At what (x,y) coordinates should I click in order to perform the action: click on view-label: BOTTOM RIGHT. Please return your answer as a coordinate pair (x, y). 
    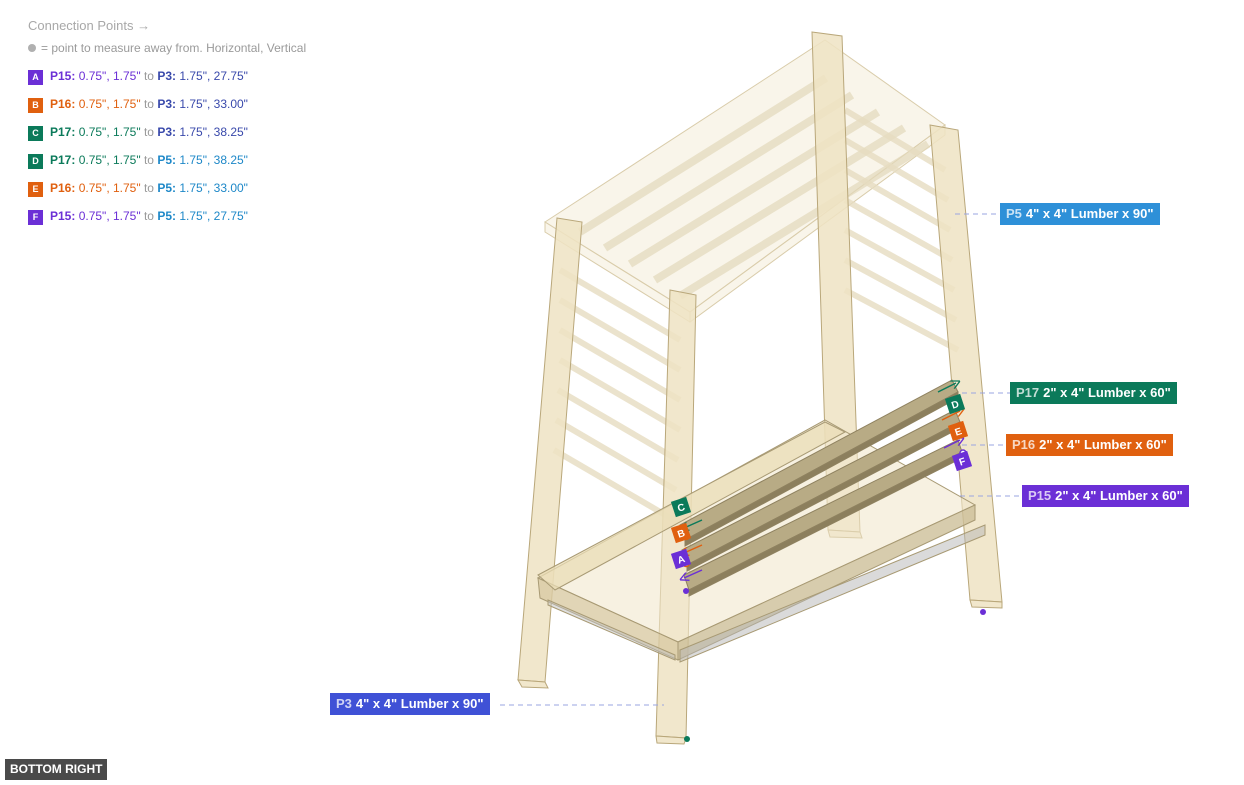
    Looking at the image, I should click on (56, 769).